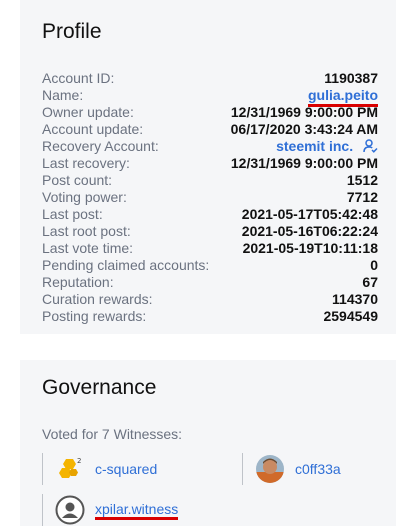 The height and width of the screenshot is (526, 400). I want to click on row-account-id: Account ID: 1190387, so click(210, 78).